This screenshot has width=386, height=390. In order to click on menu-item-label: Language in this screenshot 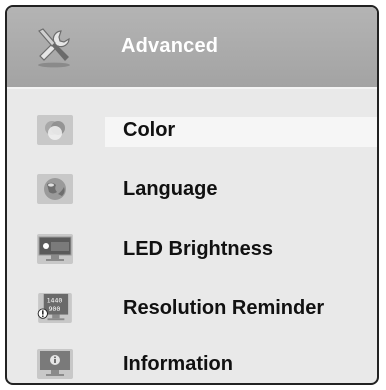, I will do `click(170, 189)`.